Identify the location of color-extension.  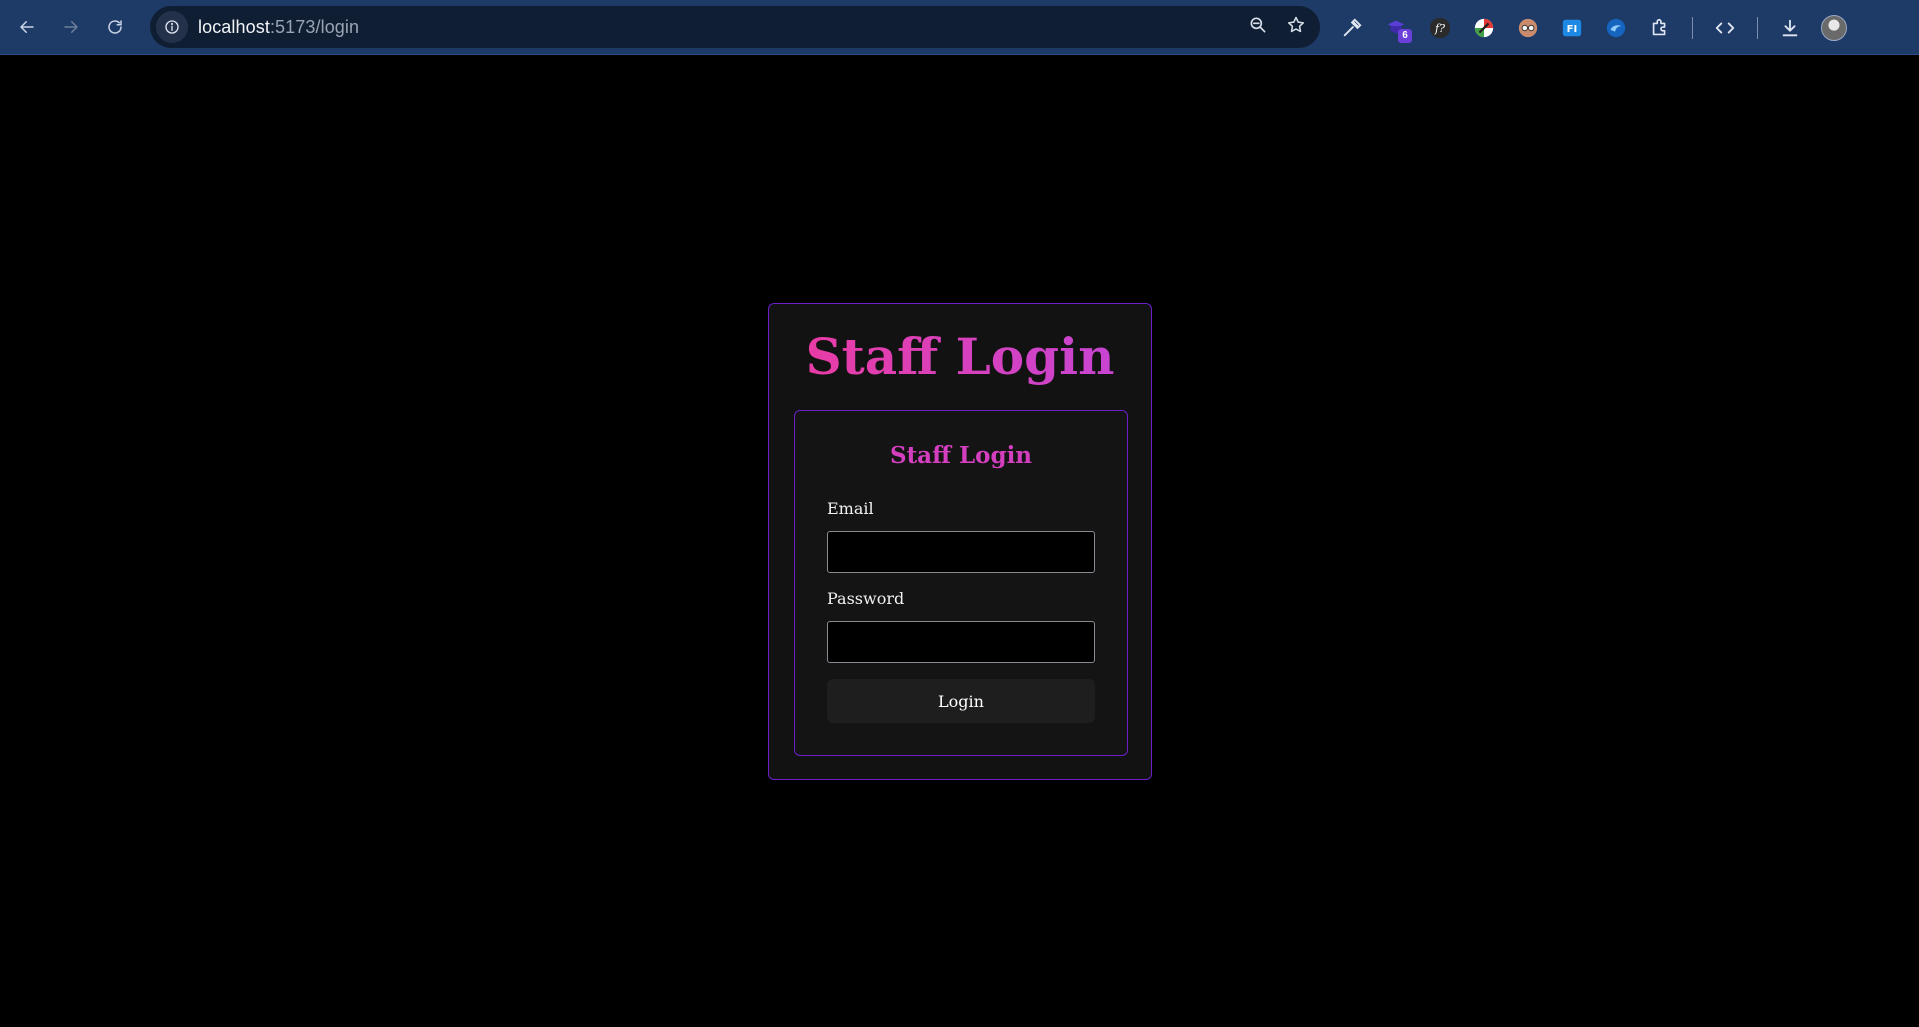
(1484, 28).